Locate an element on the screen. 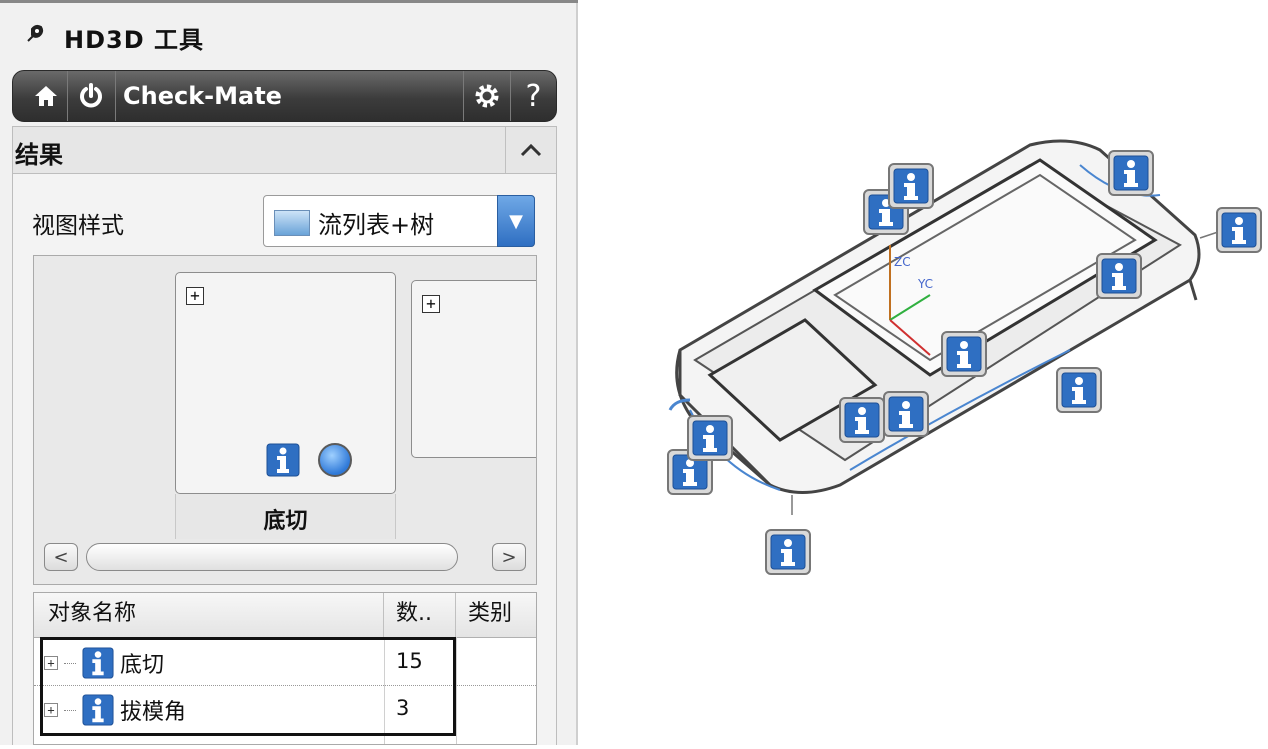 This screenshot has height=749, width=1268. results-section-header: 结果 is located at coordinates (284, 150).